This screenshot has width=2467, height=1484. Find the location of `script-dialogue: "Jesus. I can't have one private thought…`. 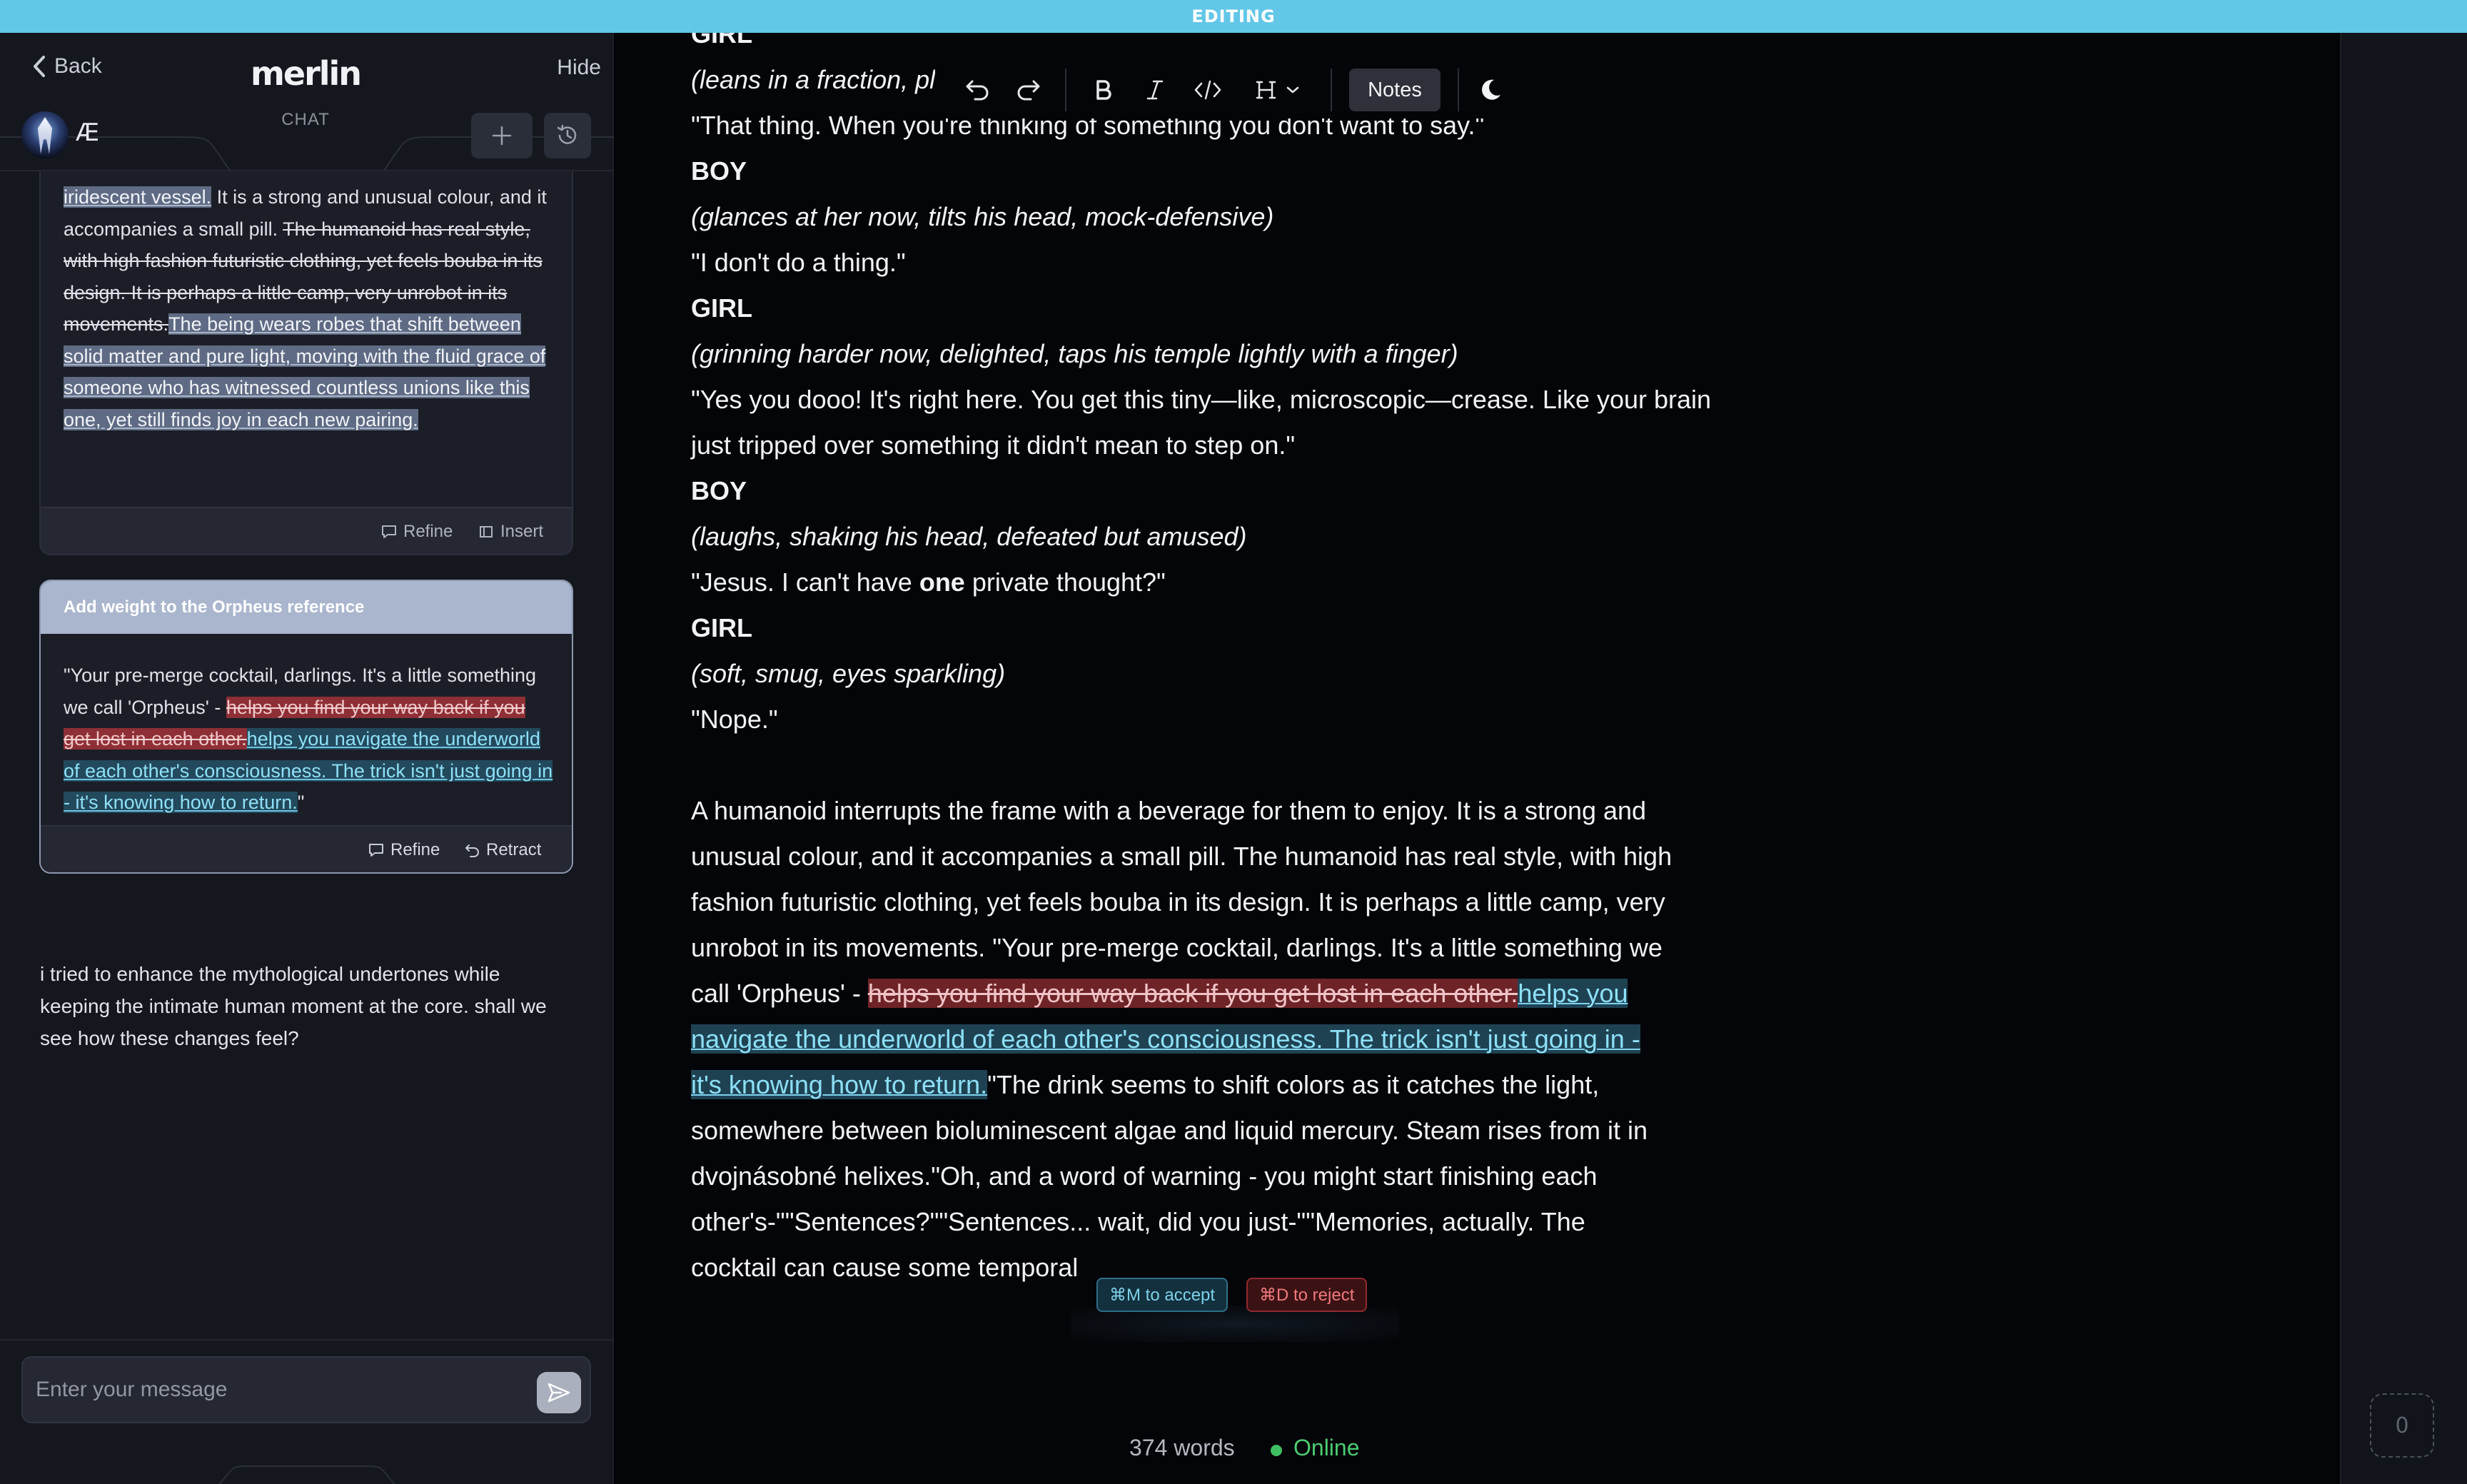

script-dialogue: "Jesus. I can't have one private thought… is located at coordinates (928, 582).